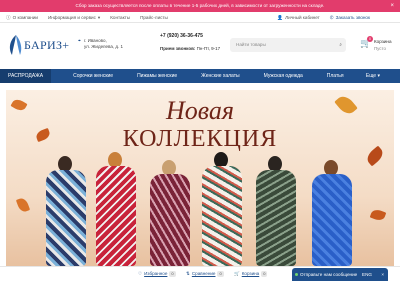  Describe the element at coordinates (181, 36) in the screenshot. I see `phone-number: +7 (920) 36-36-475` at that location.